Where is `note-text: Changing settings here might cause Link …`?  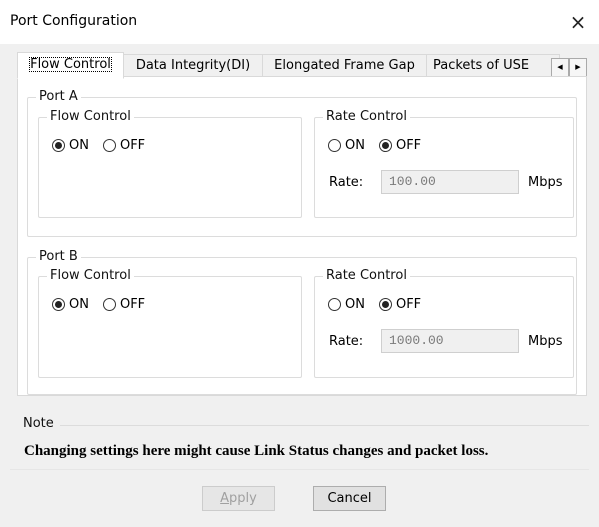 note-text: Changing settings here might cause Link … is located at coordinates (256, 451).